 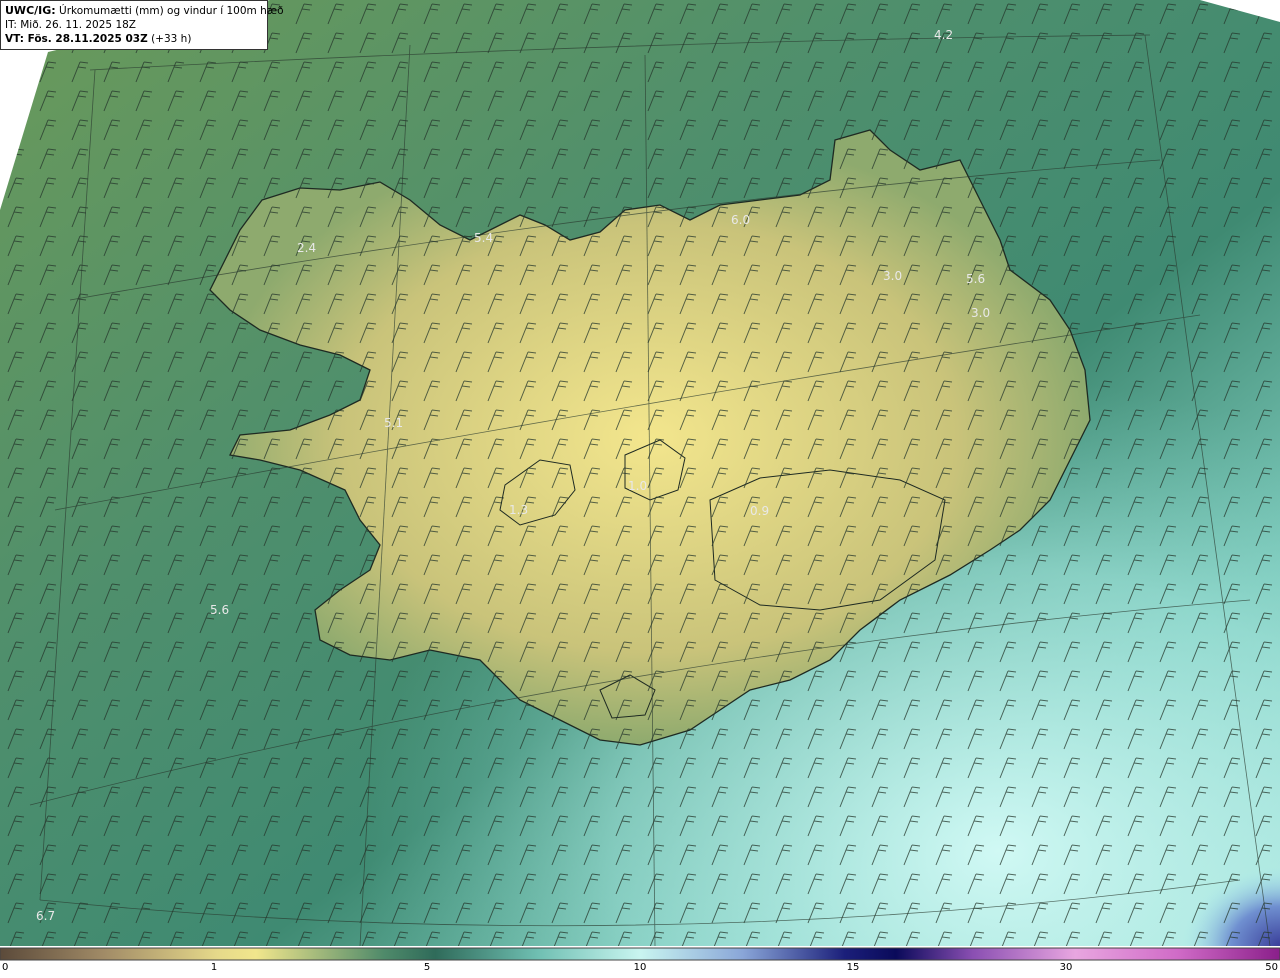 I want to click on valid-time: VT: Fös. 28.11.2025 03Z (+33 h), so click(x=134, y=39).